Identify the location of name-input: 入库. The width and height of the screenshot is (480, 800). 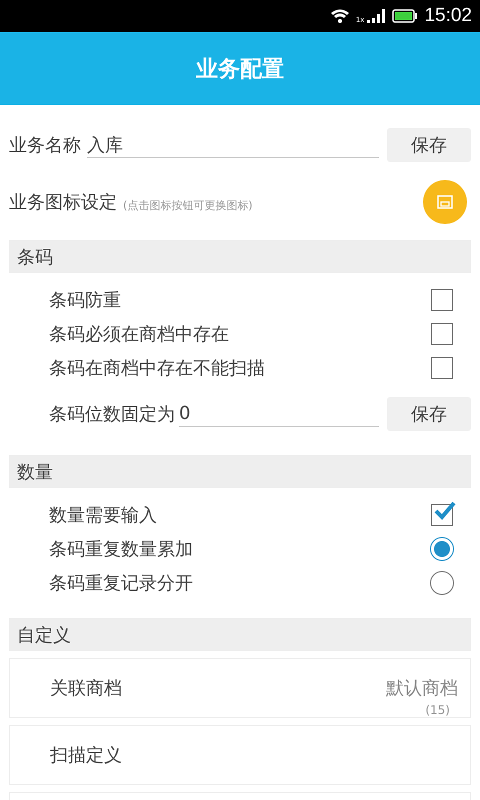
(233, 145).